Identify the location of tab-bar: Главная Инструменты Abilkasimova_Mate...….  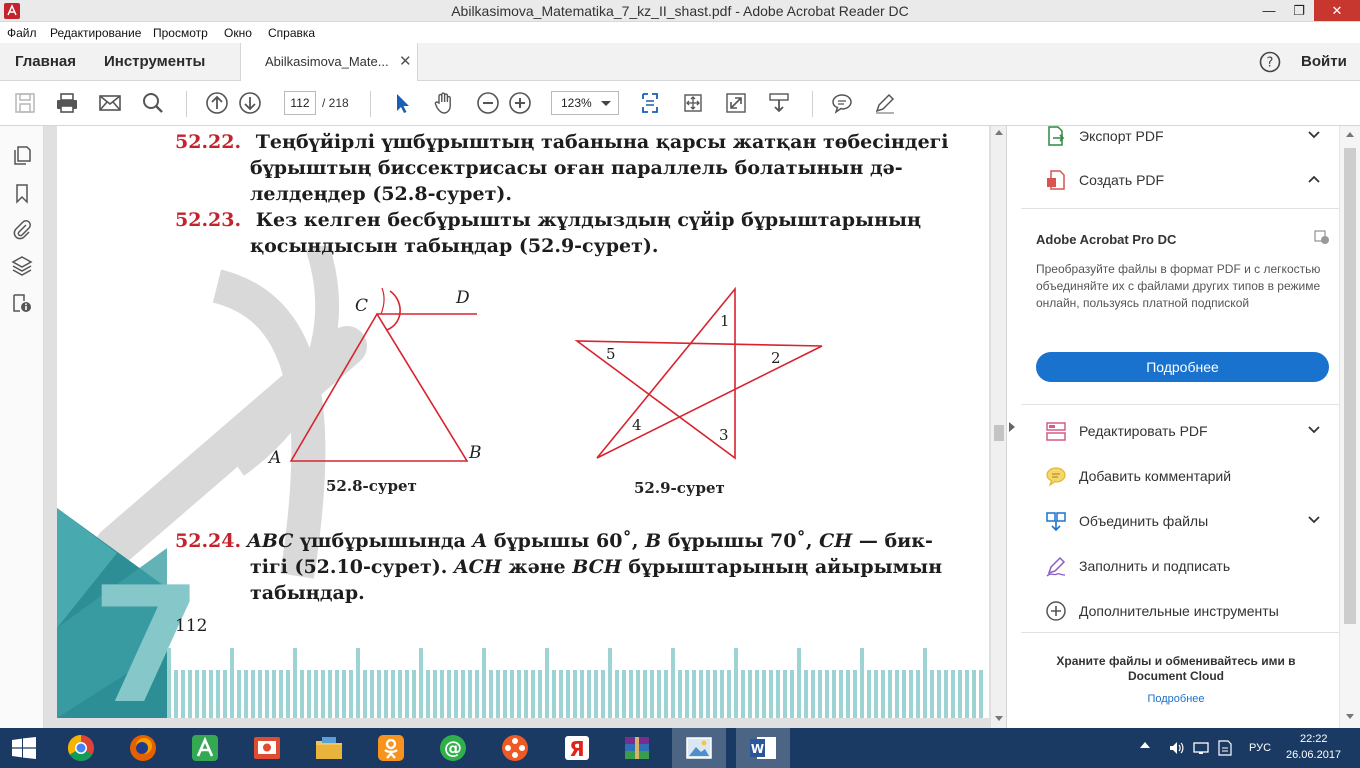
(680, 62).